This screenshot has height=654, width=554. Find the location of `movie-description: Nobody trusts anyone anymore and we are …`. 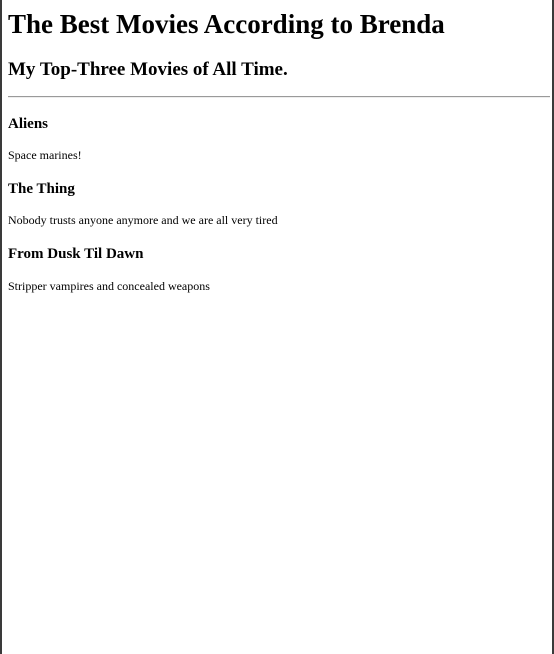

movie-description: Nobody trusts anyone anymore and we are … is located at coordinates (143, 220).